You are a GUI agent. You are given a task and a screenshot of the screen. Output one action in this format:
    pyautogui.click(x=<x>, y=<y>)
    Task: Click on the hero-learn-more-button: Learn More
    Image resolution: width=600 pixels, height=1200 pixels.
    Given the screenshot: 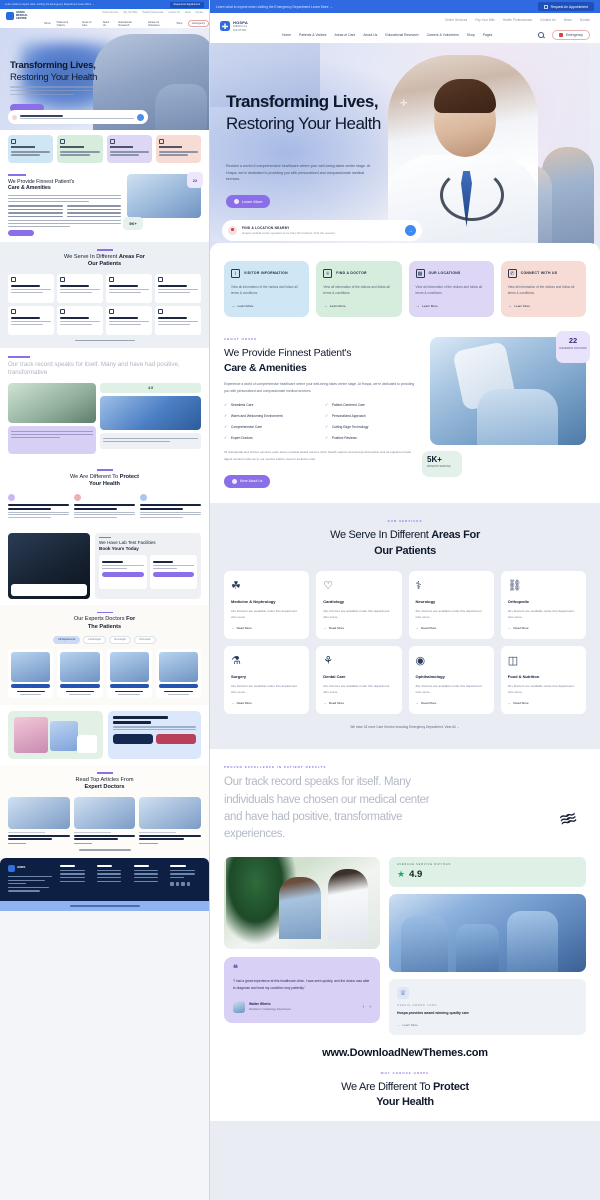 What is the action you would take?
    pyautogui.click(x=248, y=201)
    